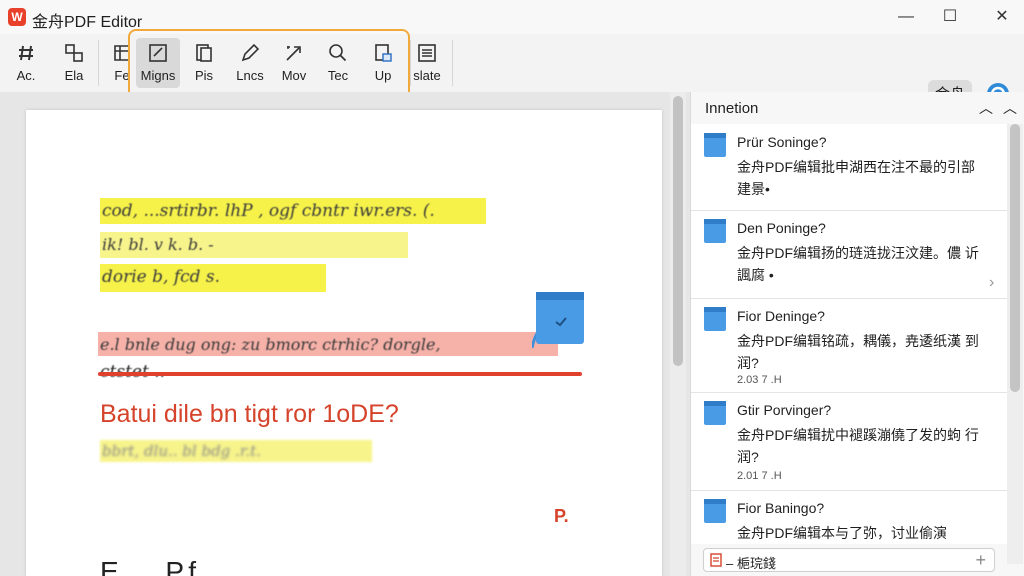  Describe the element at coordinates (781, 316) in the screenshot. I see `comment-author: Fior Deninge?` at that location.